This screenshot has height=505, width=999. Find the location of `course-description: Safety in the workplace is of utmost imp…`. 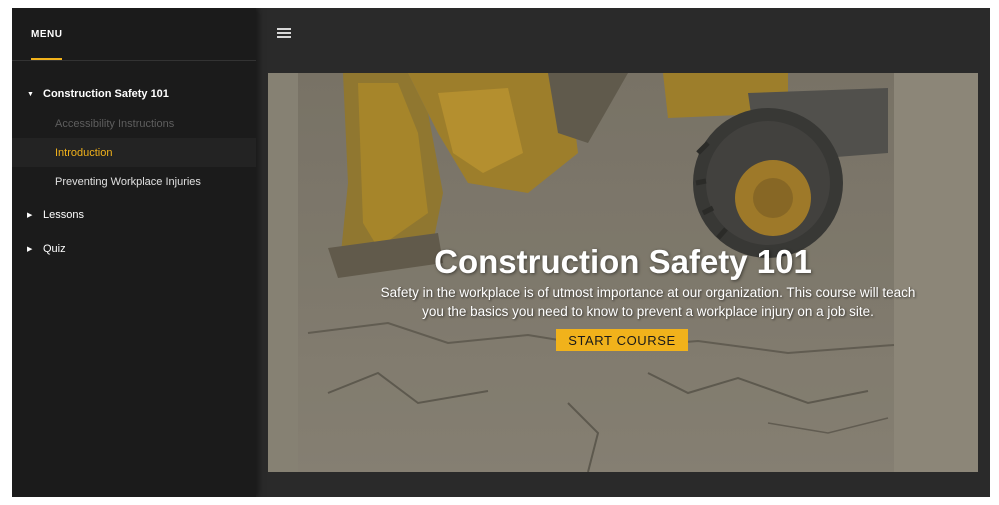

course-description: Safety in the workplace is of utmost imp… is located at coordinates (648, 302).